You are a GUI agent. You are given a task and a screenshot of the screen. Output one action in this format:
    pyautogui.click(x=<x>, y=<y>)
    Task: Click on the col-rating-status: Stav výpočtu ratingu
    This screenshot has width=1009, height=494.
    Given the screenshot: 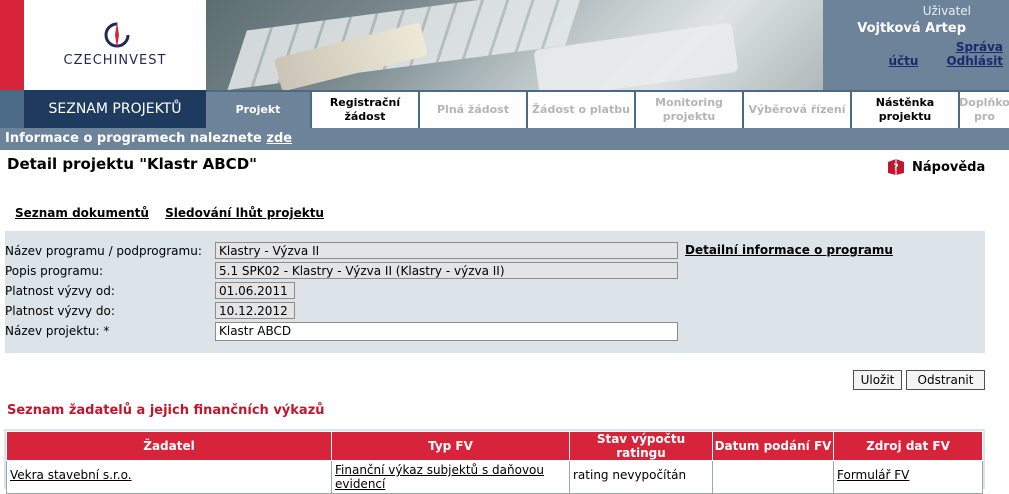 What is the action you would take?
    pyautogui.click(x=641, y=446)
    